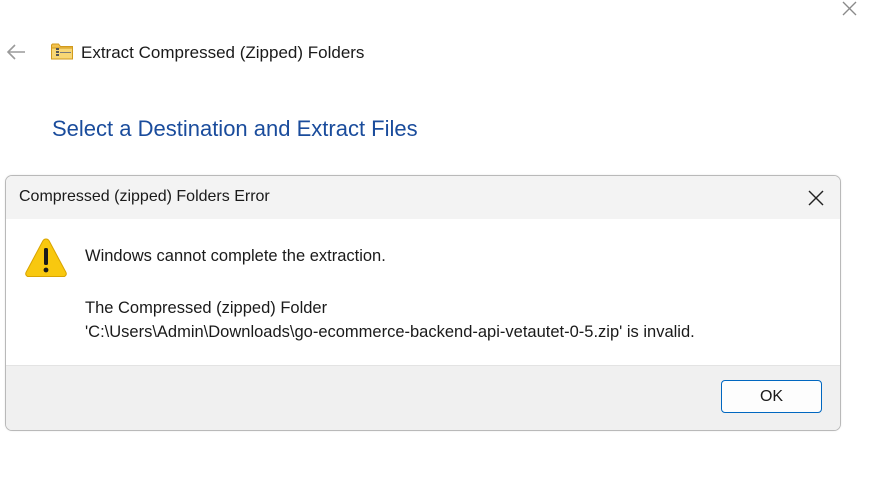 The image size is (872, 499). I want to click on back-button, so click(16, 52).